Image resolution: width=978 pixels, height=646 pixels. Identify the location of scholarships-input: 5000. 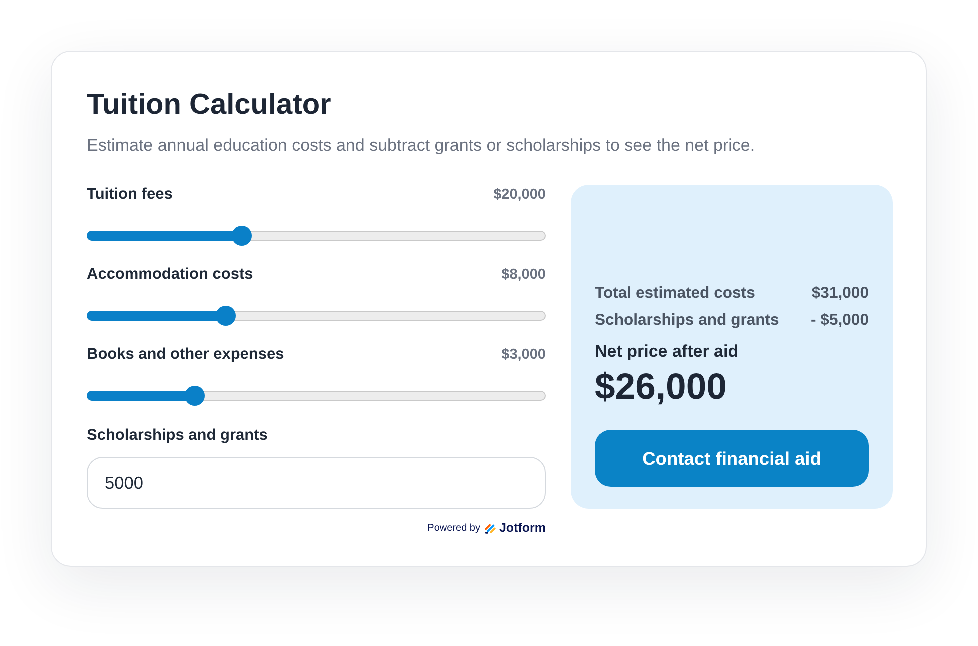
(316, 483).